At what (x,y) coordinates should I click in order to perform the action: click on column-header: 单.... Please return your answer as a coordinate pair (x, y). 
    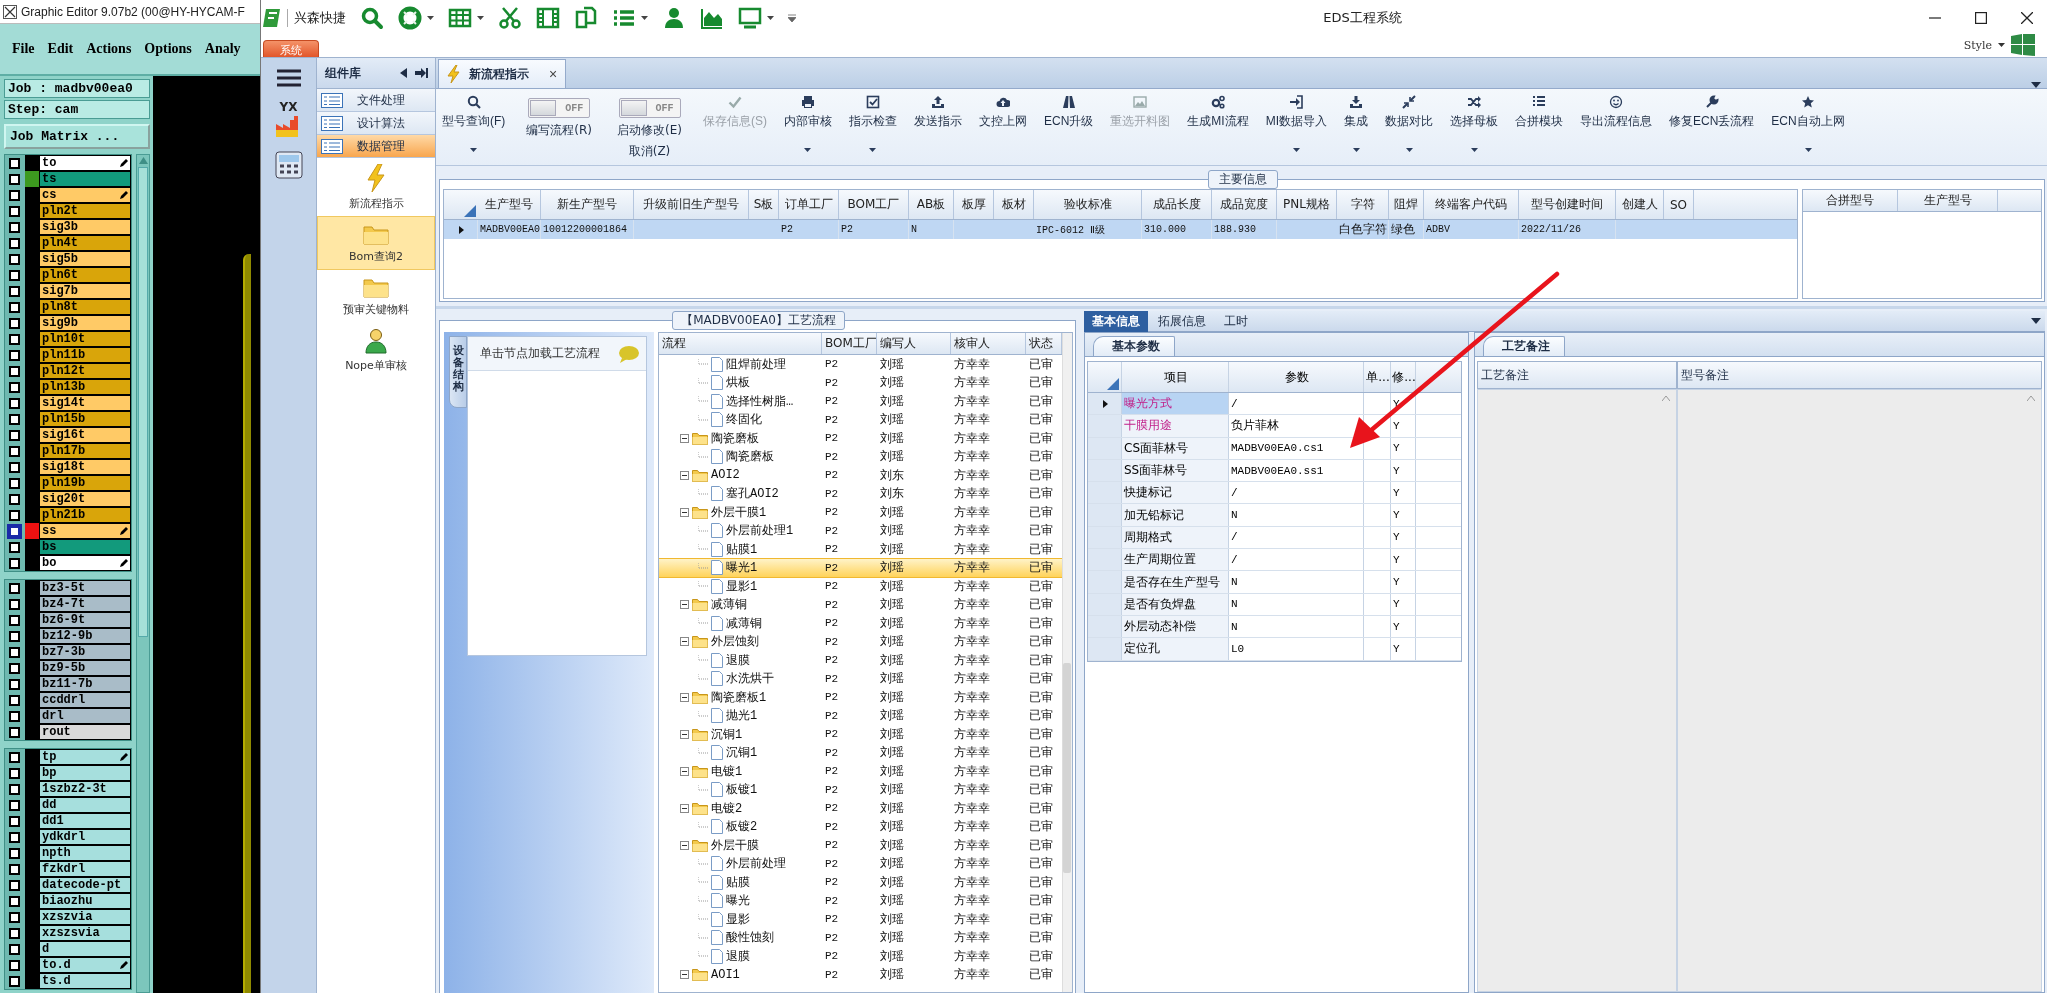
    Looking at the image, I should click on (1377, 377).